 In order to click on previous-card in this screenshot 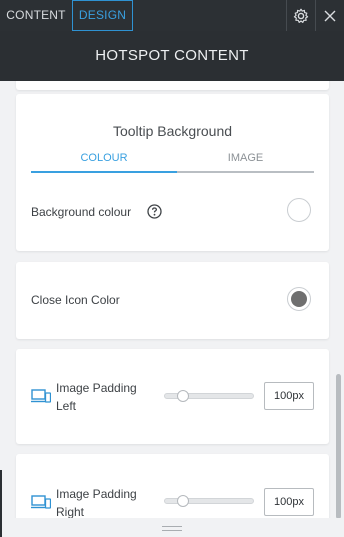, I will do `click(172, 85)`.